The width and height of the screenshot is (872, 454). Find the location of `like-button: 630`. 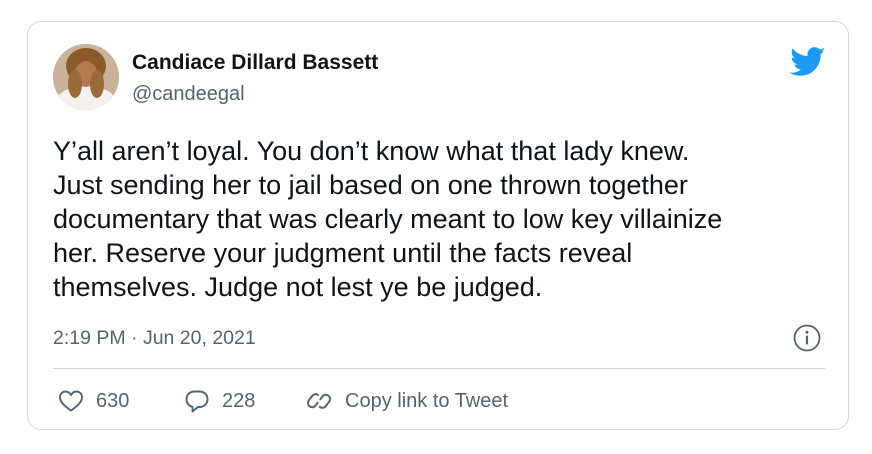

like-button: 630 is located at coordinates (93, 401).